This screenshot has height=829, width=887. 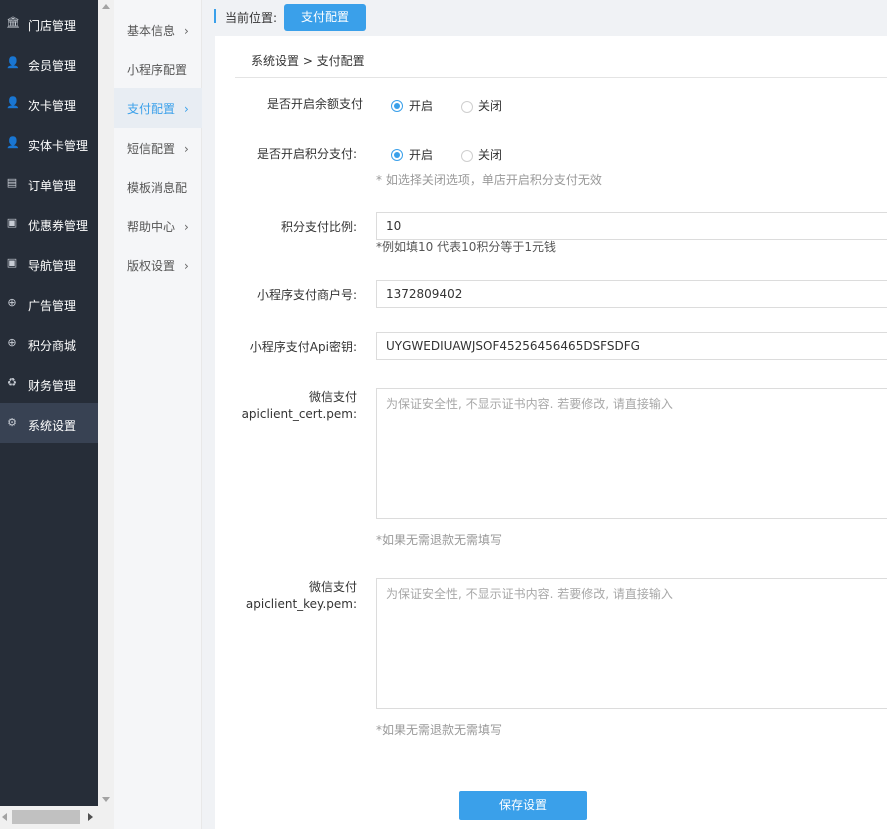 I want to click on api-key-input, so click(x=631, y=346).